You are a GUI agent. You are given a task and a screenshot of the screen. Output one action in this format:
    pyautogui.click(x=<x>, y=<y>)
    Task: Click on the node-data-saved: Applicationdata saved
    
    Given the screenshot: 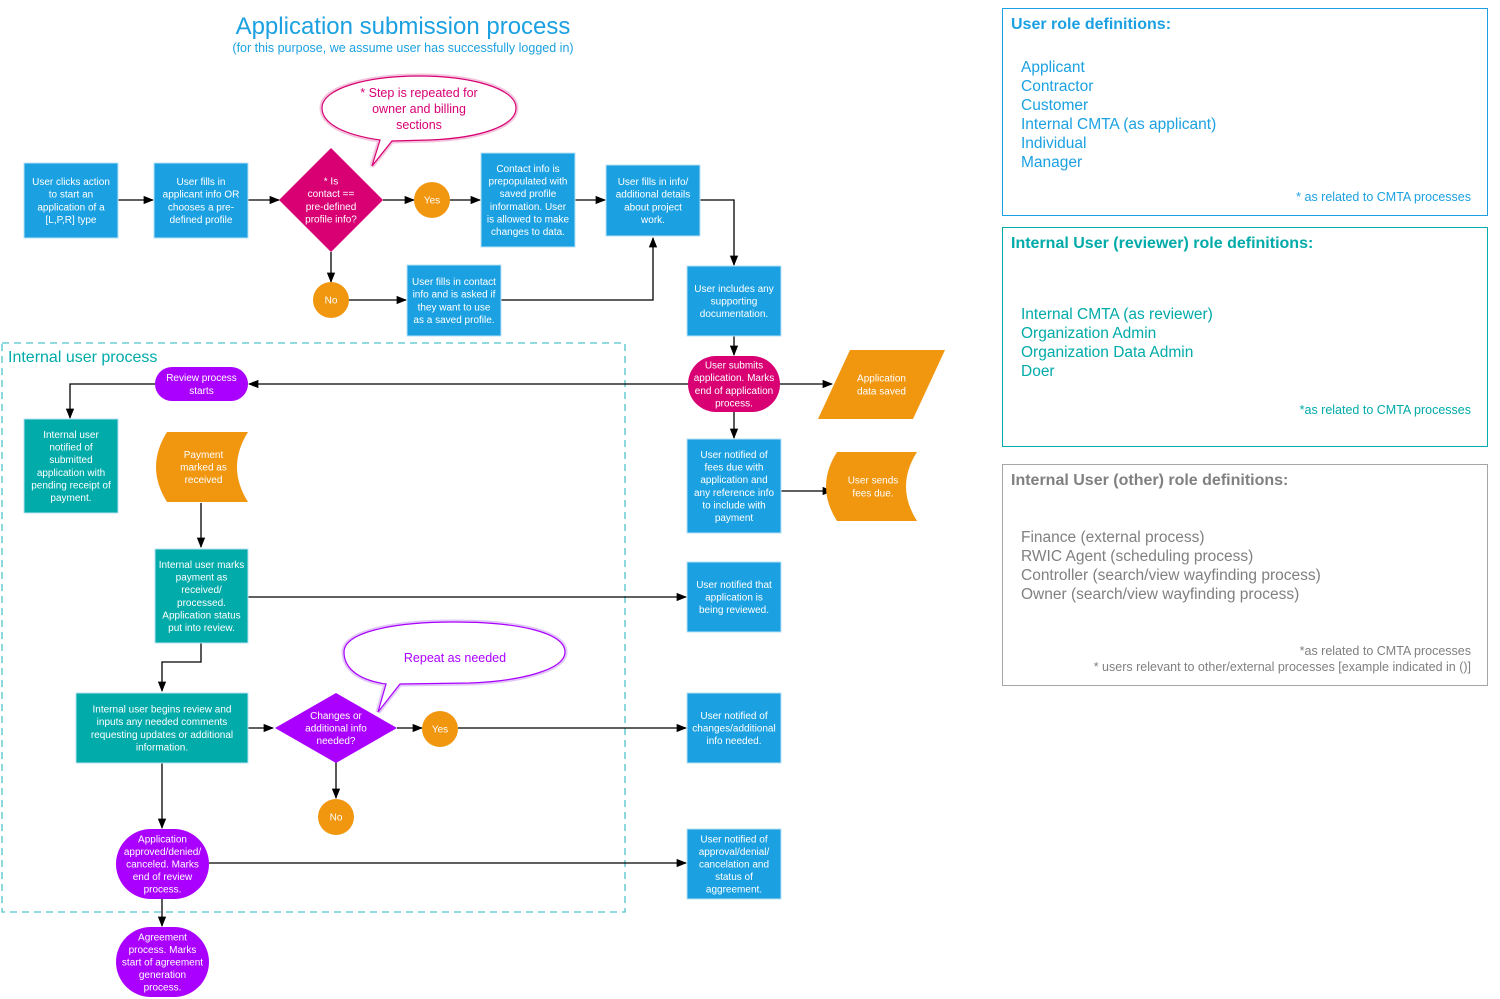 What is the action you would take?
    pyautogui.click(x=881, y=384)
    